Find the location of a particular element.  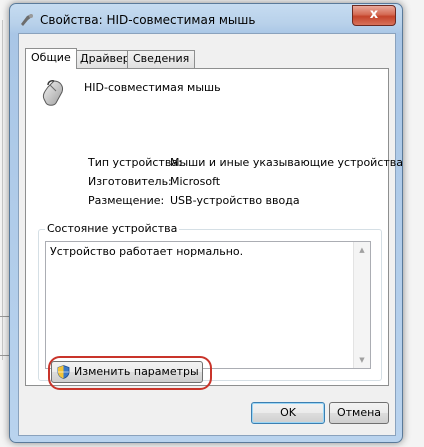

title-bar: Свойства: HID-совместимая мышь x is located at coordinates (206, 18).